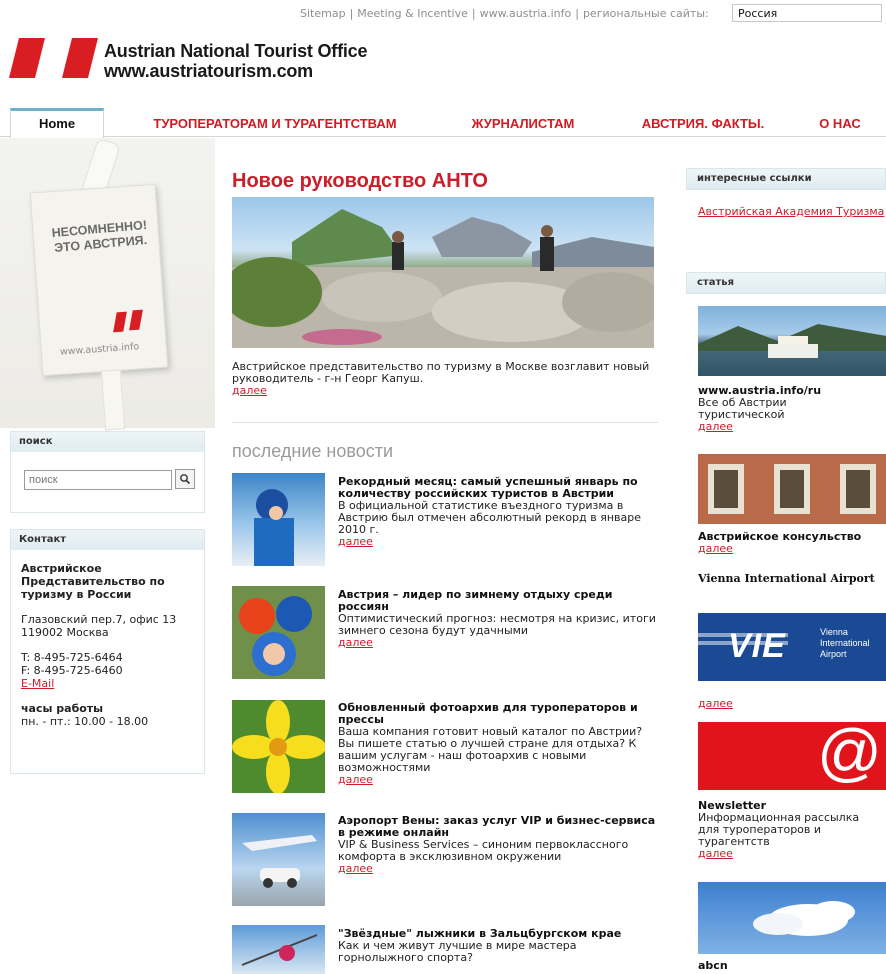 The width and height of the screenshot is (886, 974). Describe the element at coordinates (355, 541) in the screenshot. I see `news-more-1: далее` at that location.